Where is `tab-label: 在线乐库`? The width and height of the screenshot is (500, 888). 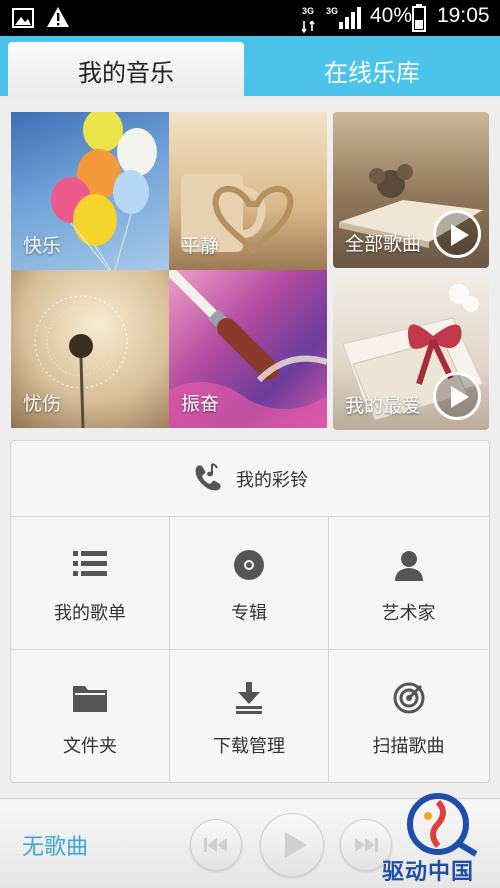
tab-label: 在线乐库 is located at coordinates (372, 72).